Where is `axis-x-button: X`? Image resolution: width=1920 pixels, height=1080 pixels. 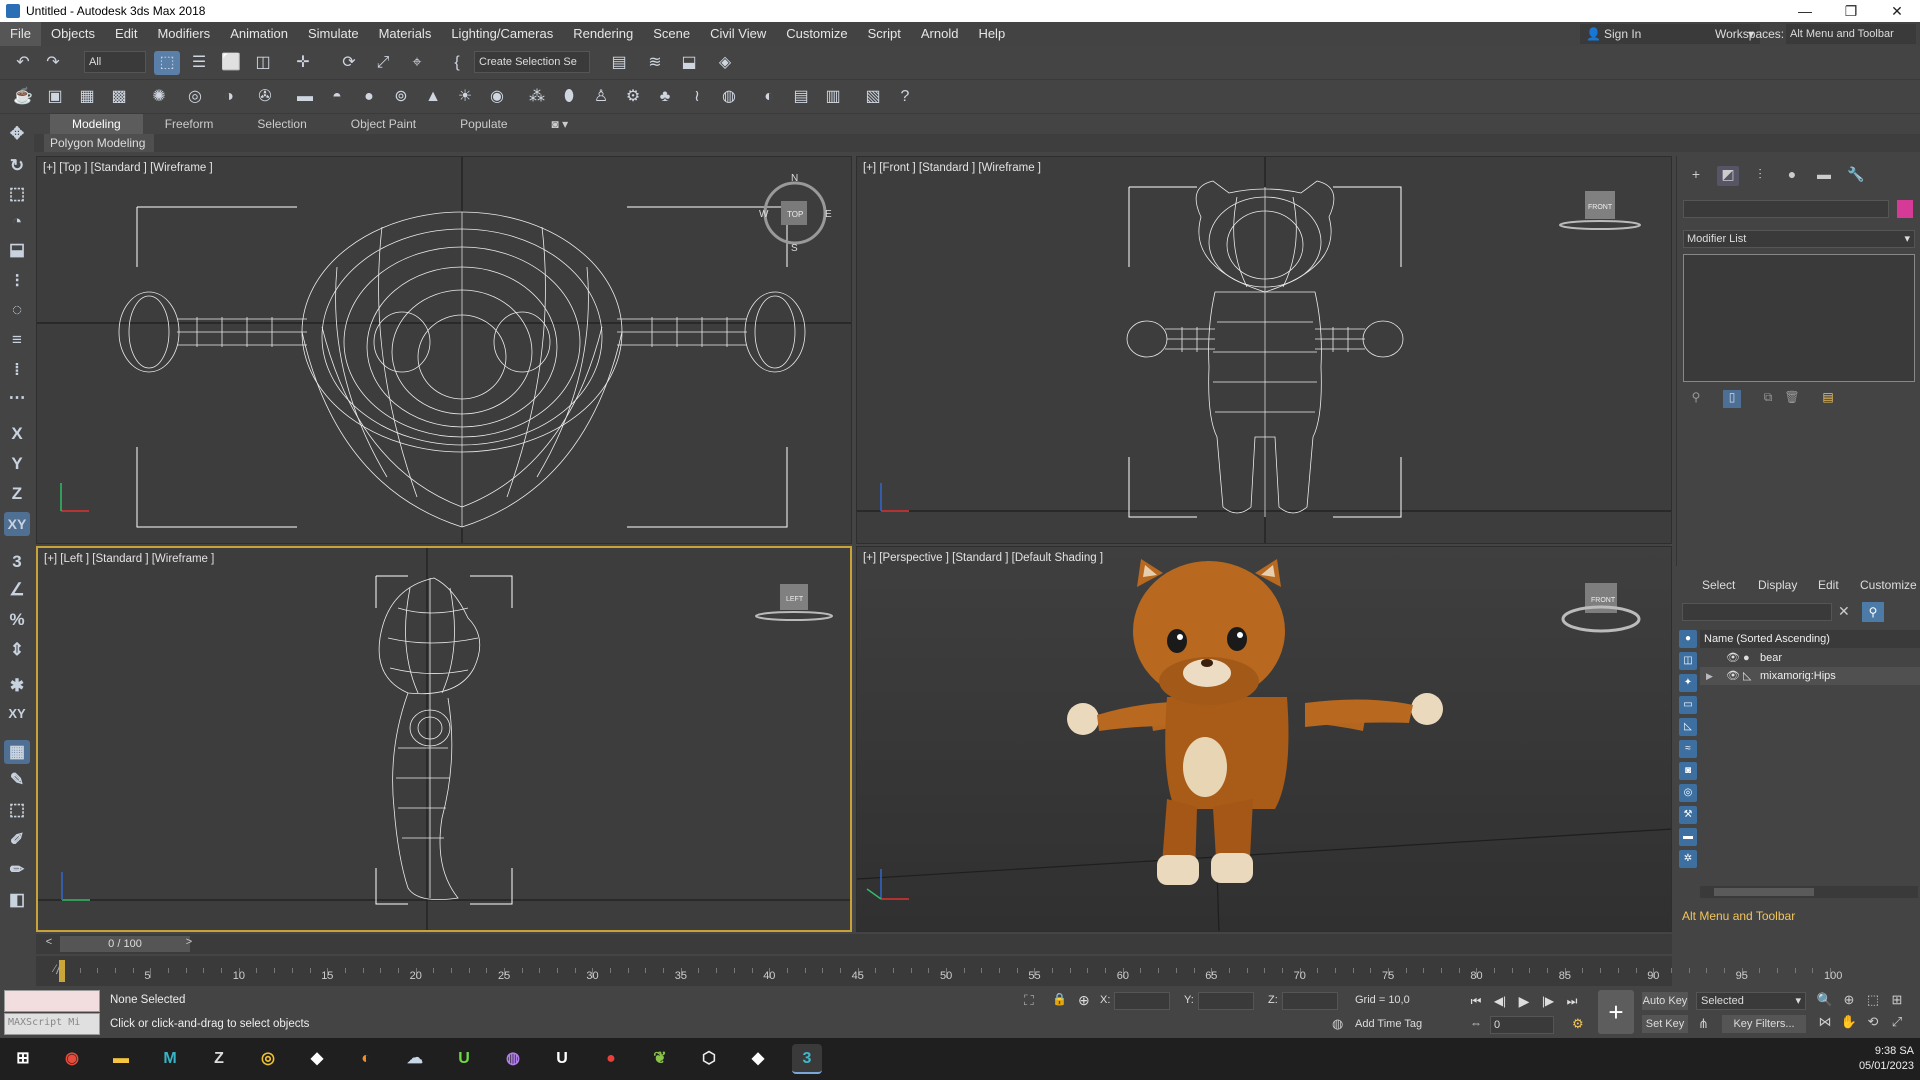 axis-x-button: X is located at coordinates (17, 434).